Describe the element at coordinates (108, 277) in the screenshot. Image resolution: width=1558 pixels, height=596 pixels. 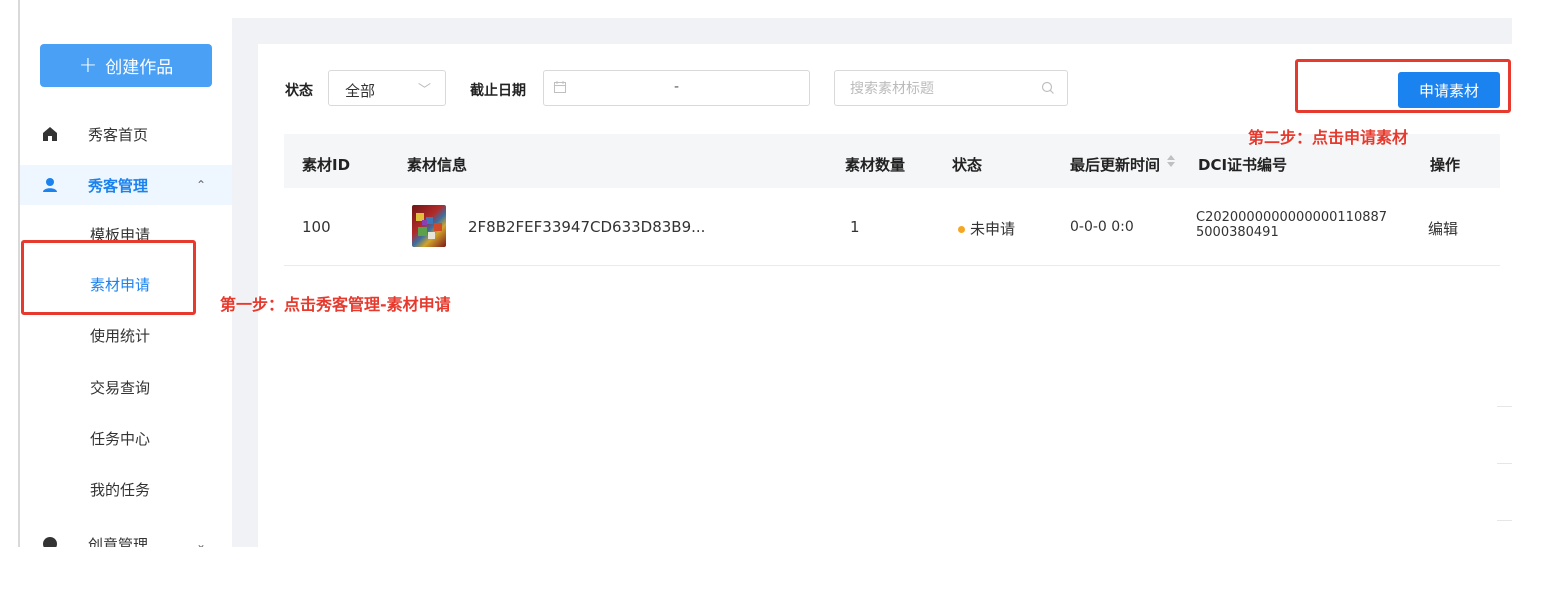
I see `step1-highlight-box` at that location.